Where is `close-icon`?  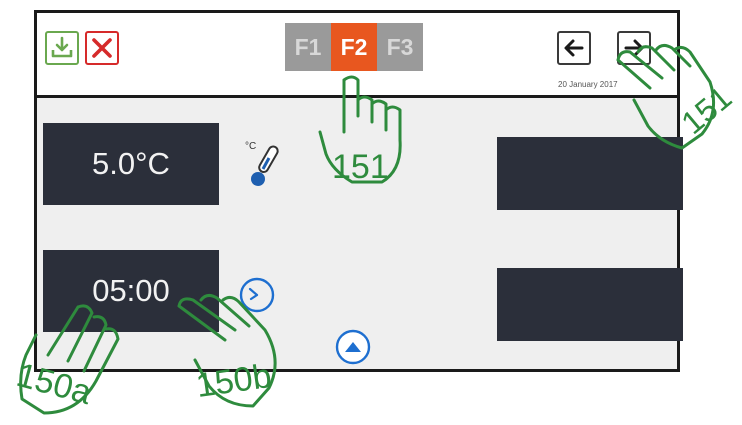 close-icon is located at coordinates (102, 48).